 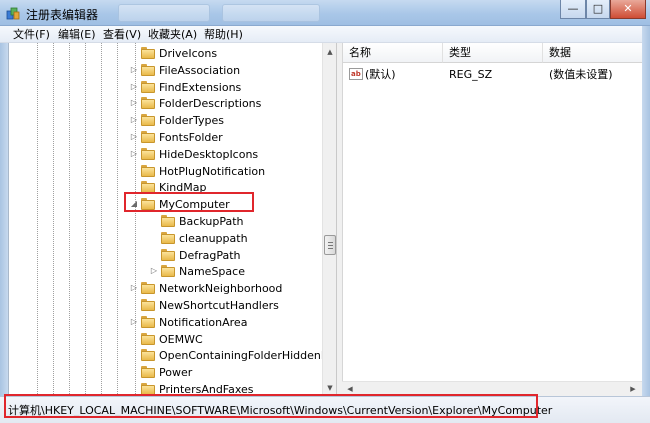 What do you see at coordinates (325, 13) in the screenshot?
I see `title-bar: 注册表编辑器 — □ ✕` at bounding box center [325, 13].